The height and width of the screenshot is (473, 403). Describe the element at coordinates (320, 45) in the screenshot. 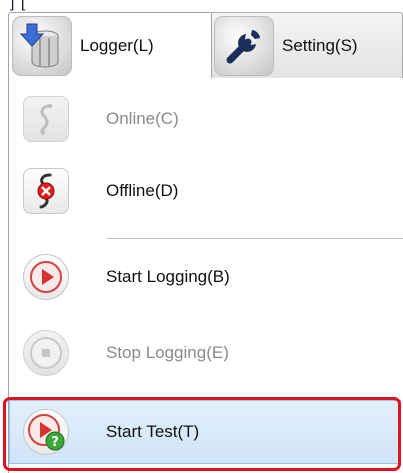

I see `tab-setting-label: Setting(S)` at that location.